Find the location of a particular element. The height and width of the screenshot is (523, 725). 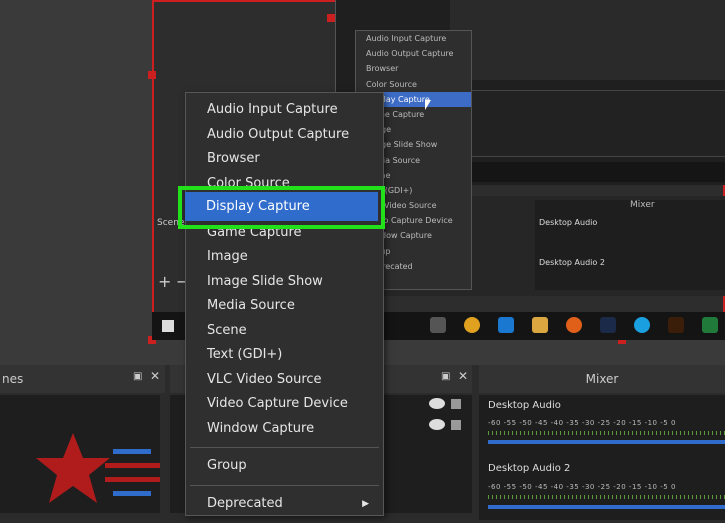

menu-item-browser: Browser is located at coordinates (284, 159).